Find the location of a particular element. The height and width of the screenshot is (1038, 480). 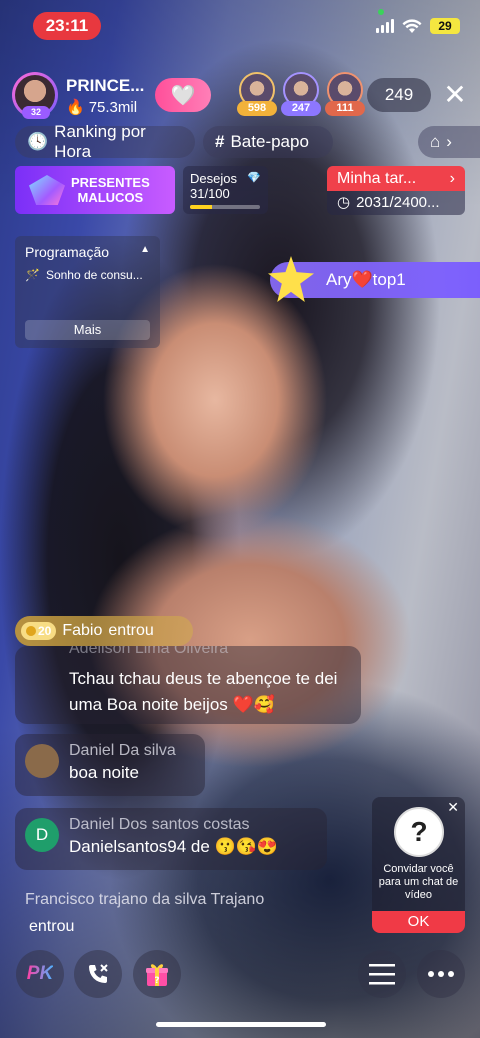

chat-user-name: Adeilson Lima Oliveira is located at coordinates (149, 651).